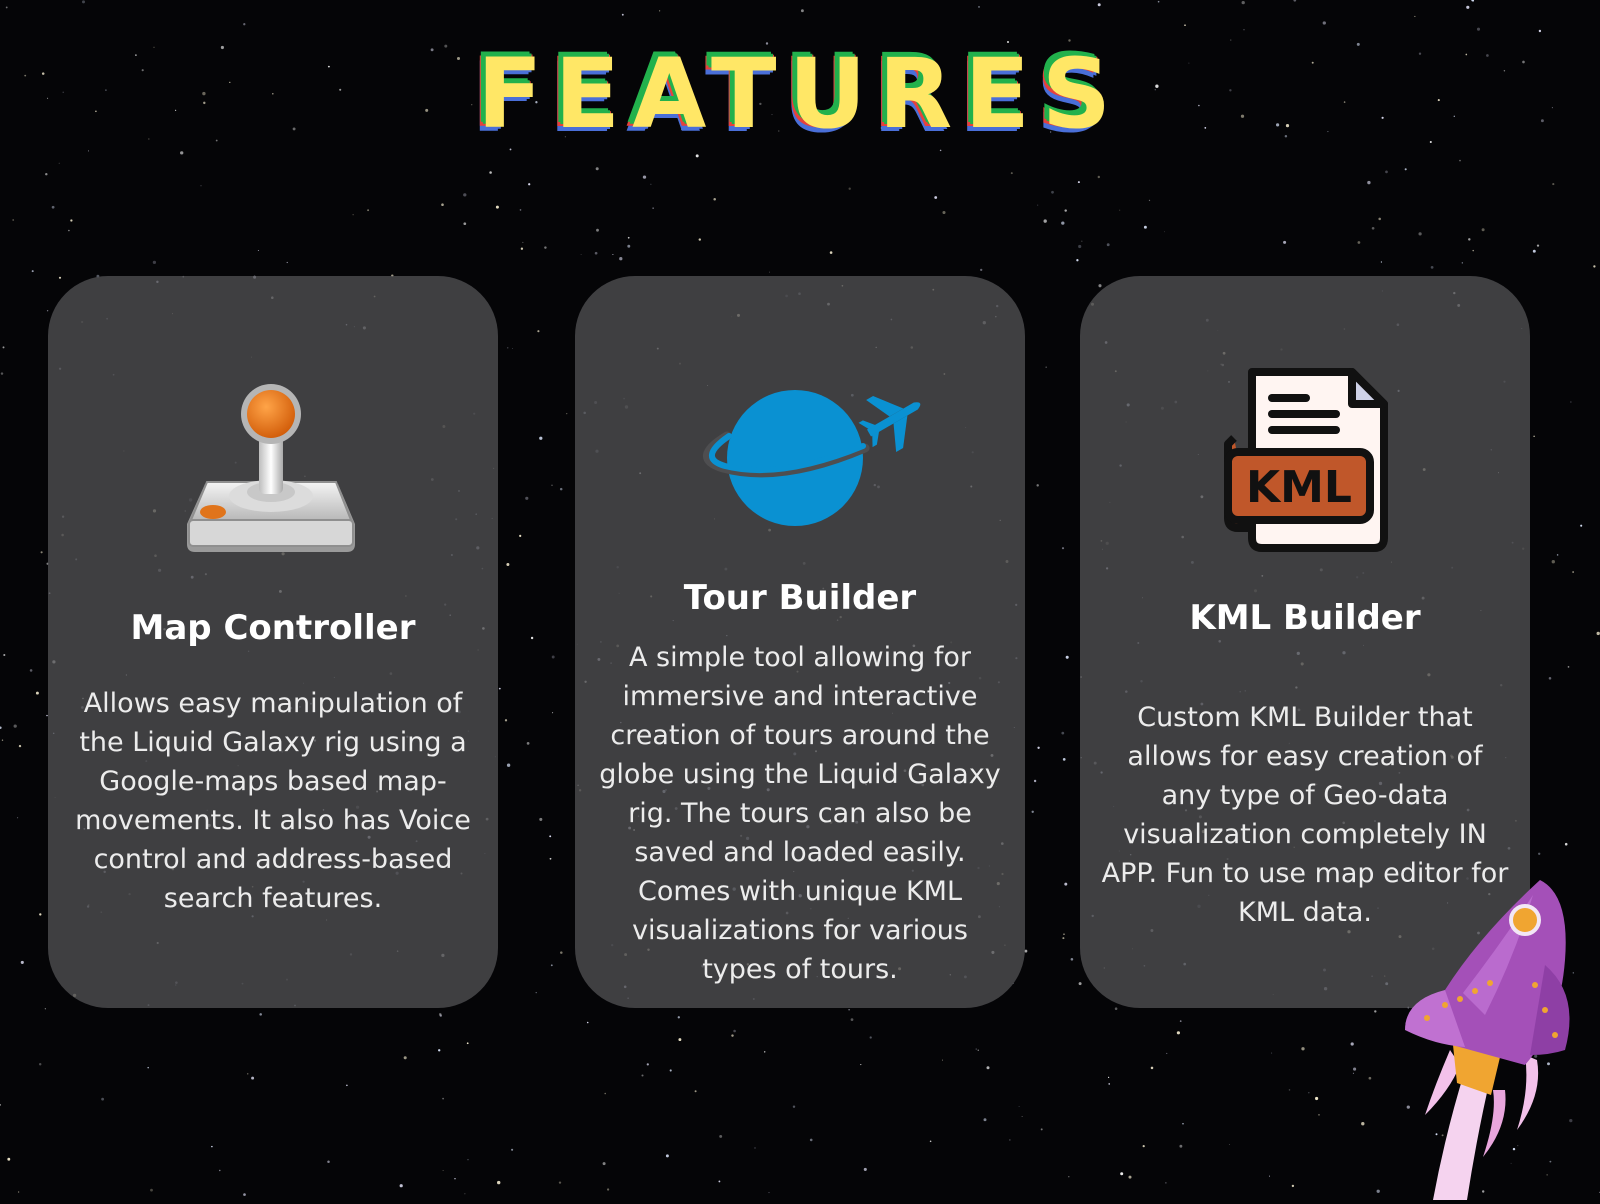  What do you see at coordinates (273, 476) in the screenshot?
I see `joystick-icon` at bounding box center [273, 476].